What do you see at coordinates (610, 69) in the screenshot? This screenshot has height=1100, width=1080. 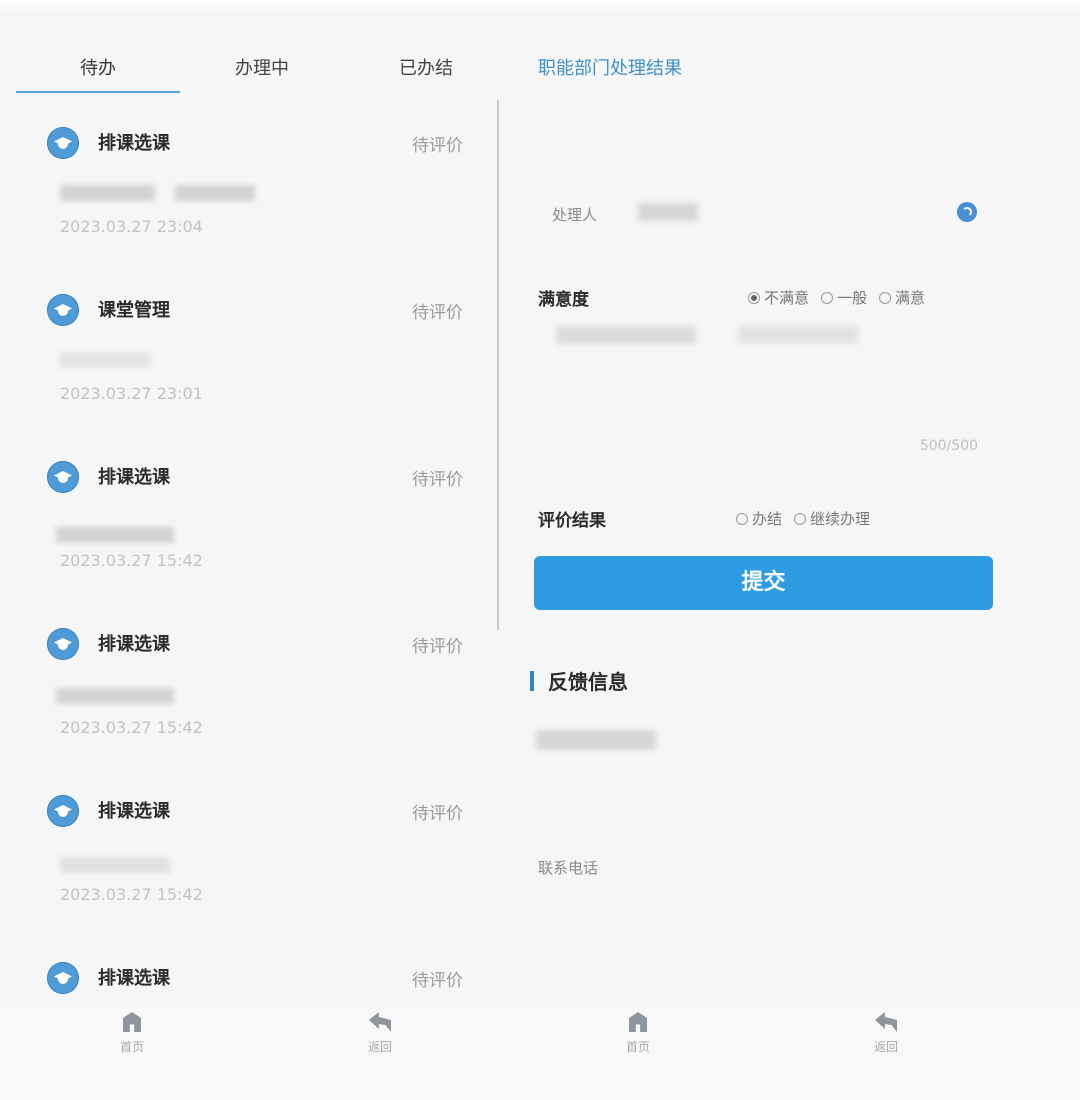 I see `tab-dept-result: 职能部门处理结果` at bounding box center [610, 69].